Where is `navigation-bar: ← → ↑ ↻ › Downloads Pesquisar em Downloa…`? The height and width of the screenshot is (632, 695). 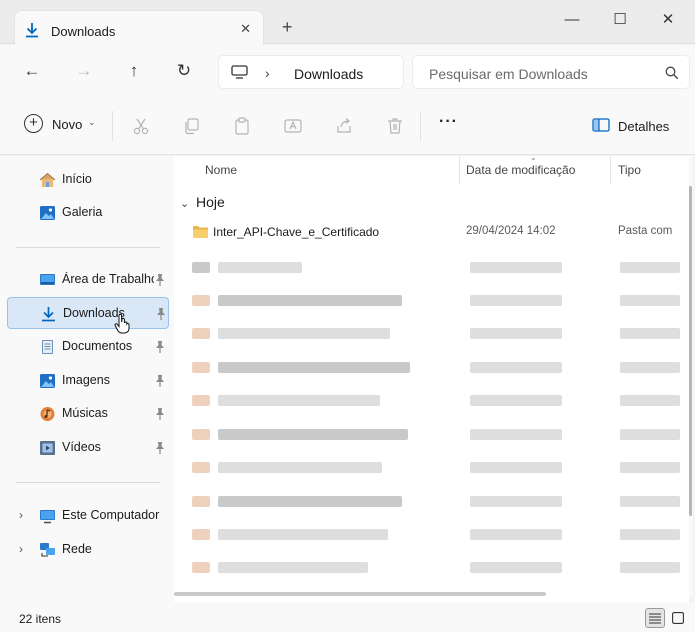 navigation-bar: ← → ↑ ↻ › Downloads Pesquisar em Downloa… is located at coordinates (347, 71).